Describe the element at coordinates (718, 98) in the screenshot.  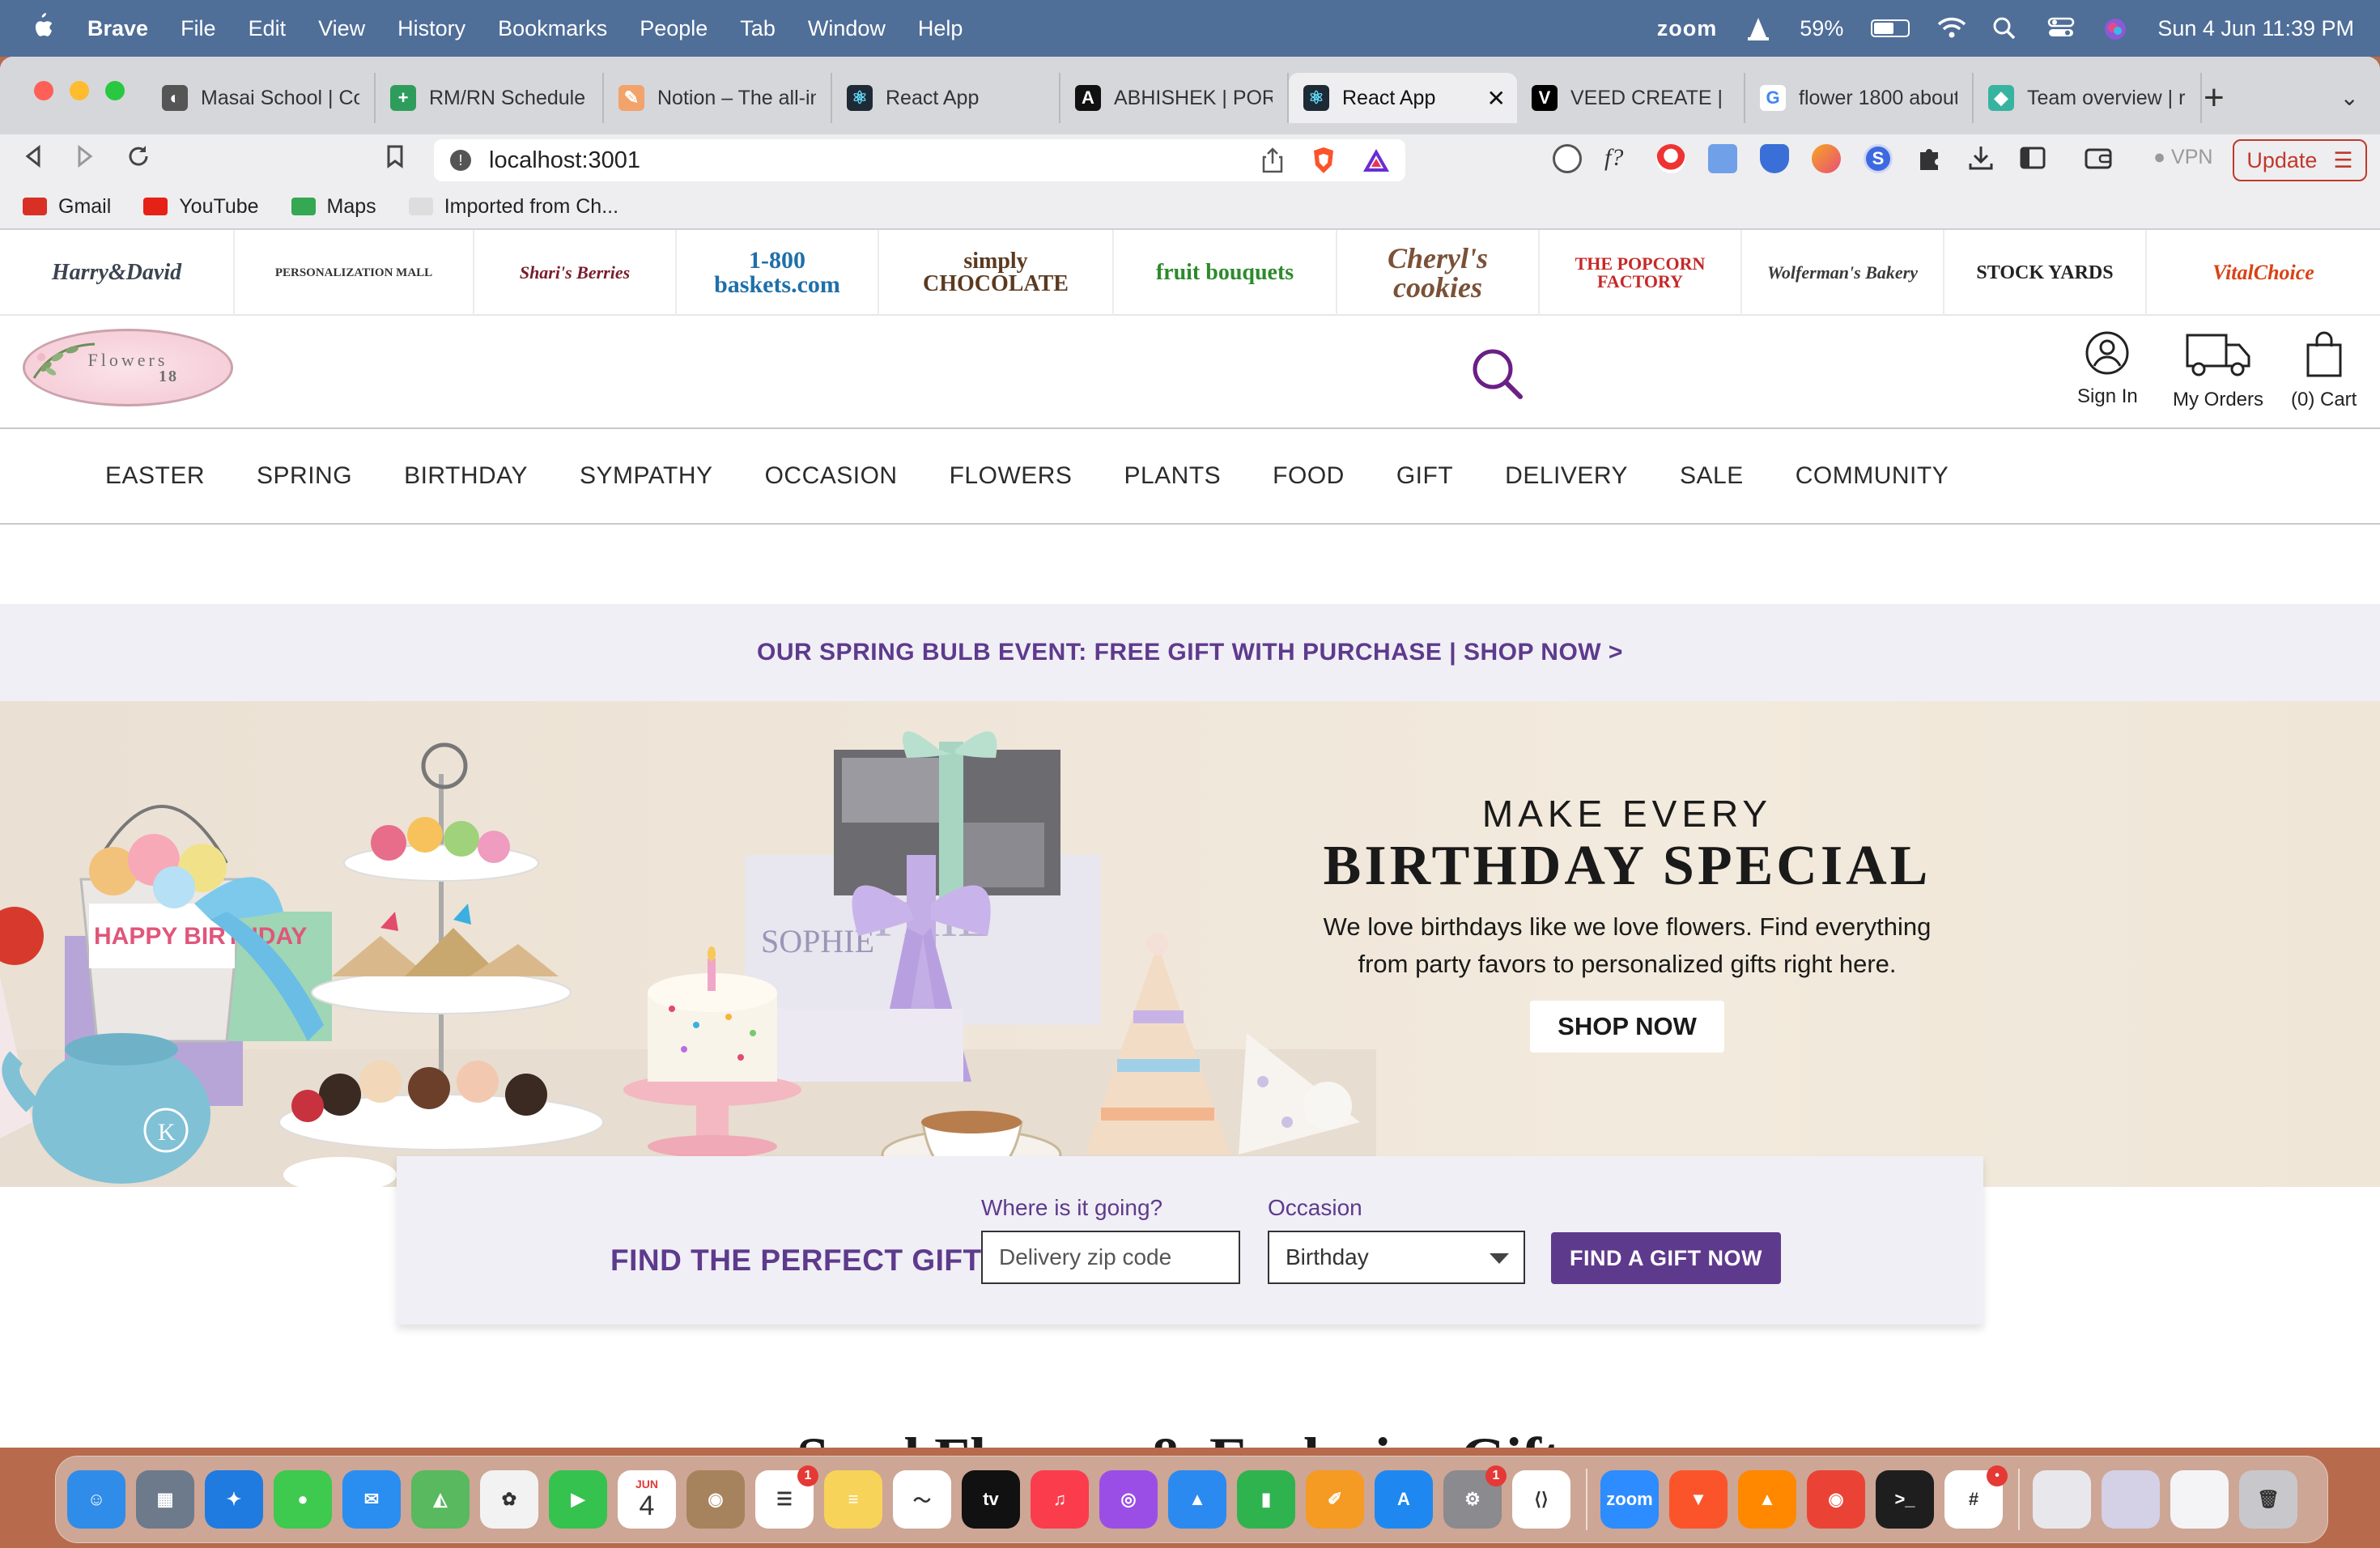
I see `browser-tab: ✎ Notion – The all-in` at that location.